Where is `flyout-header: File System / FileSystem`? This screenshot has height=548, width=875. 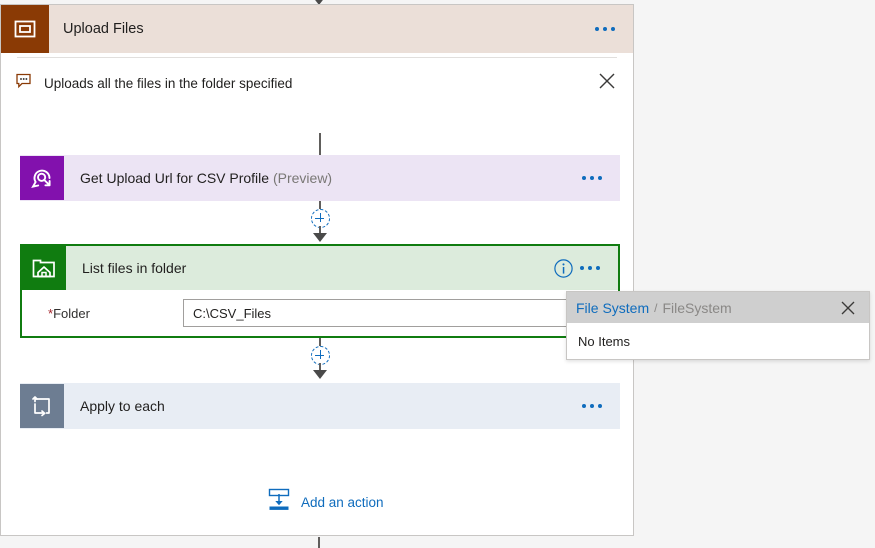 flyout-header: File System / FileSystem is located at coordinates (718, 307).